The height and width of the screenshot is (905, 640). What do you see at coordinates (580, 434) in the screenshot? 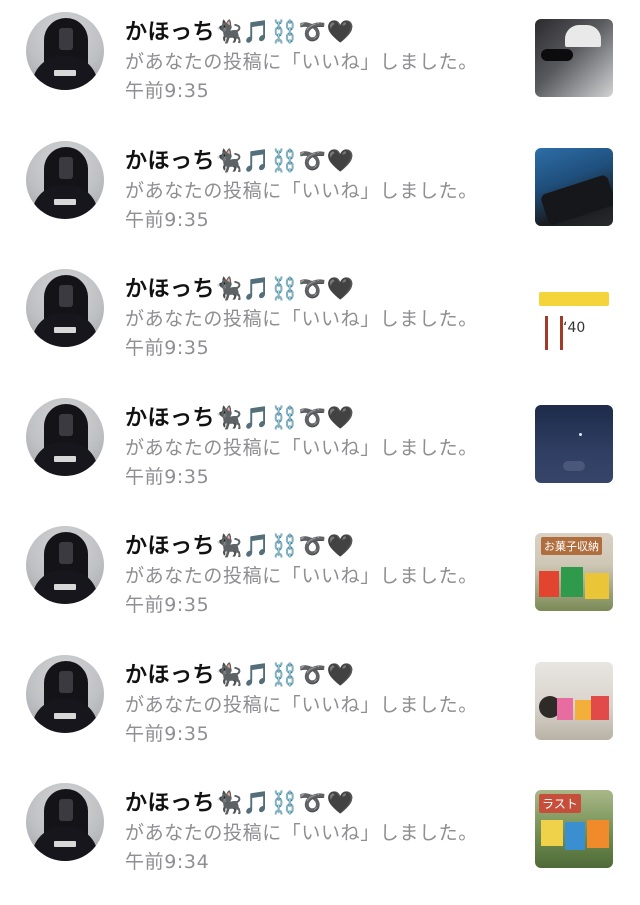
I see `star-shape` at bounding box center [580, 434].